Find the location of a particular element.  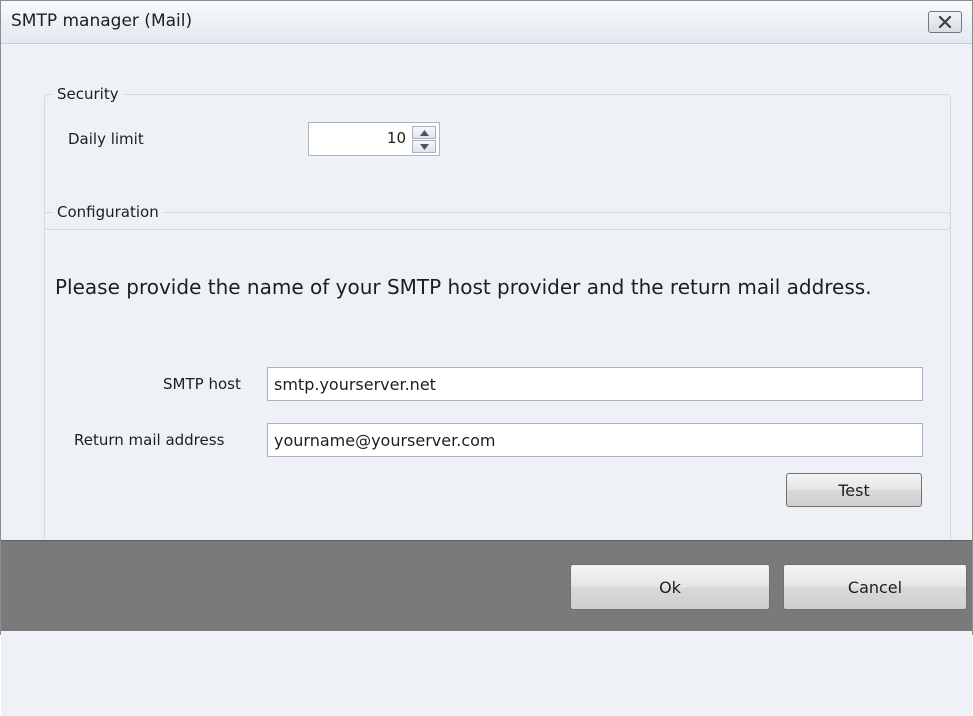

close-icon is located at coordinates (945, 22).